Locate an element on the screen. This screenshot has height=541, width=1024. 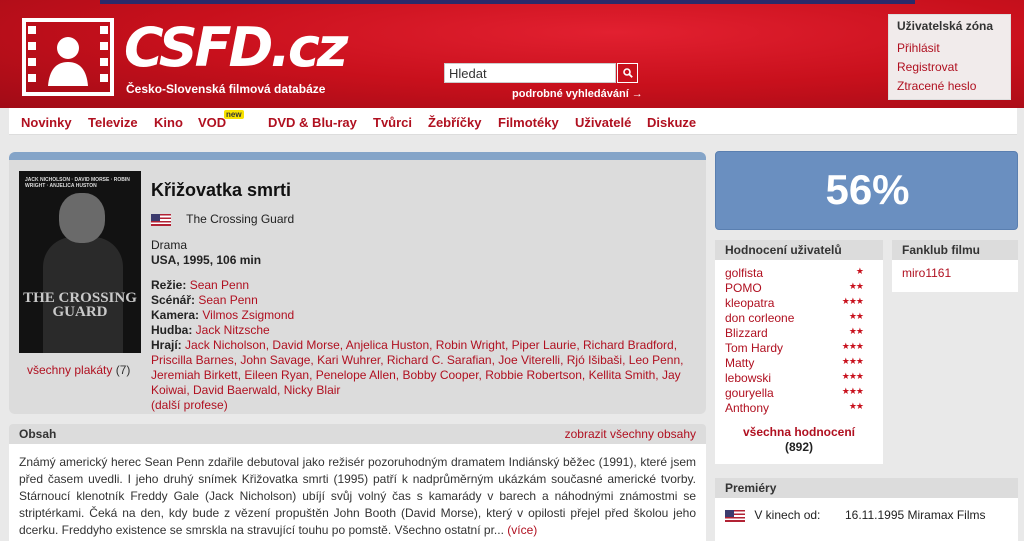
rating-row: gouryella ★★★ is located at coordinates (799, 393).